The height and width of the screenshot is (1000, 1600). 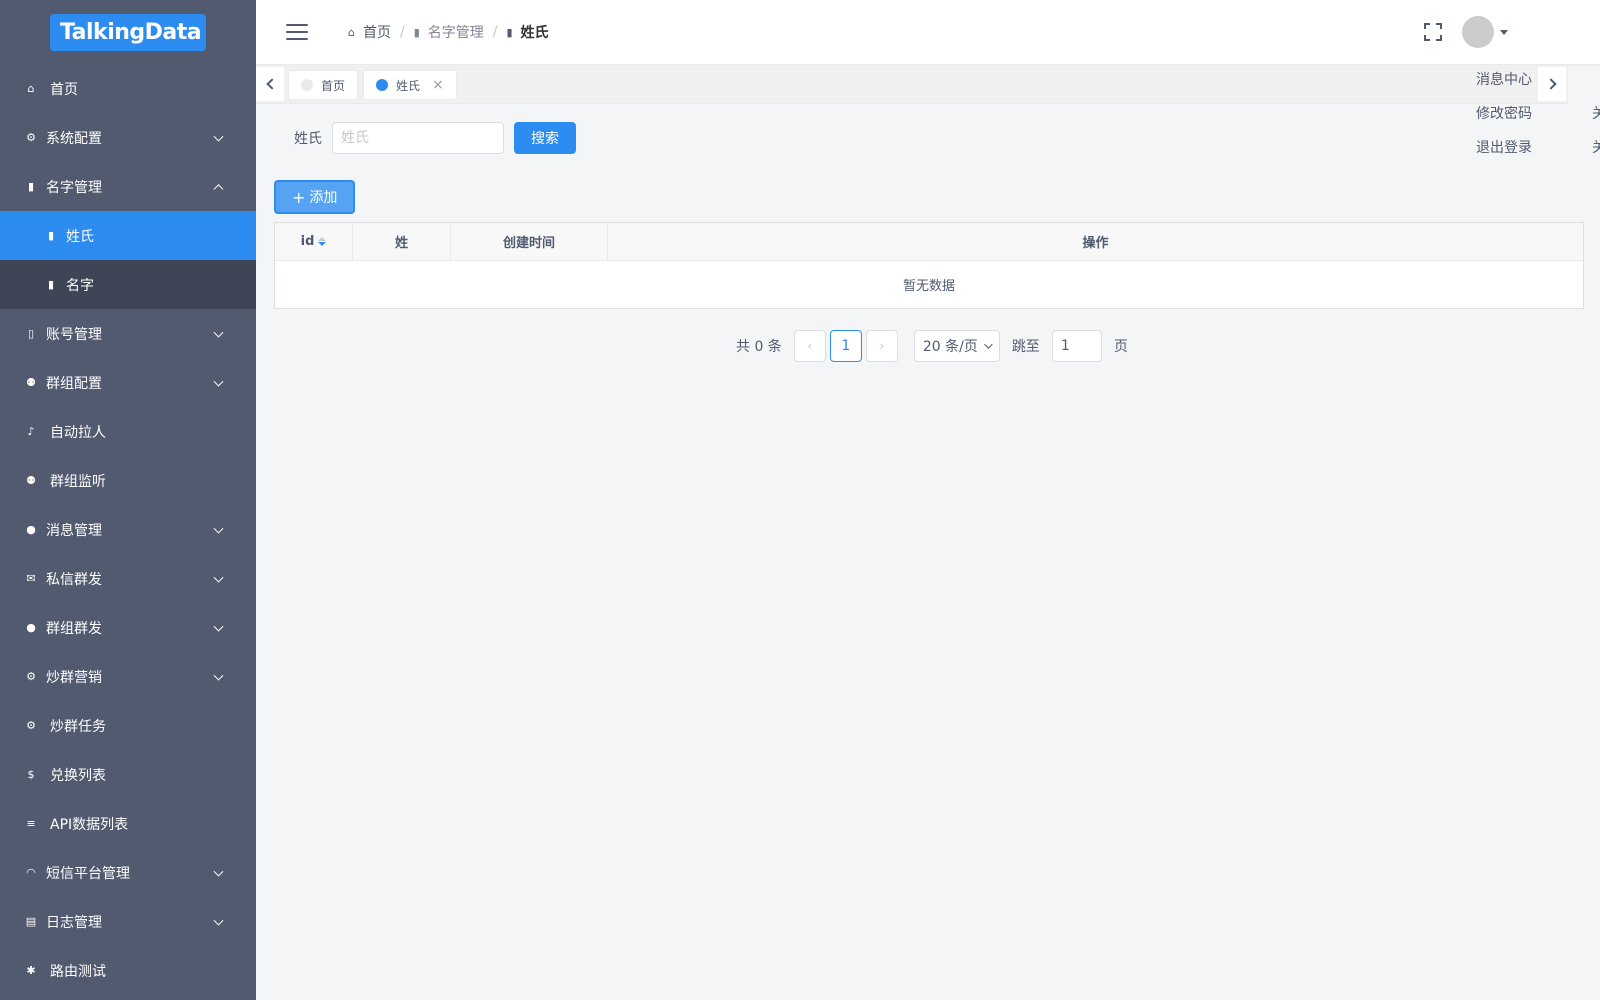 What do you see at coordinates (1478, 32) in the screenshot?
I see `avatar` at bounding box center [1478, 32].